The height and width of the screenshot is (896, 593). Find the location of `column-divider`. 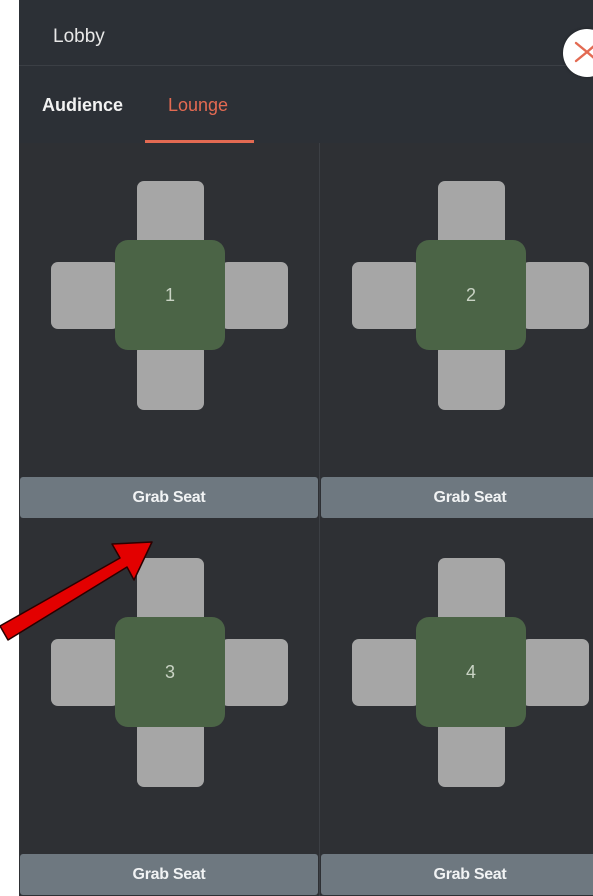

column-divider is located at coordinates (319, 519).